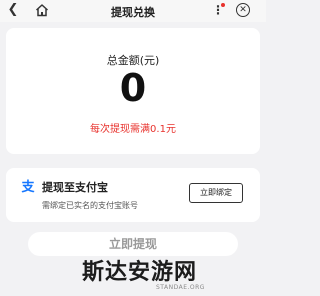  What do you see at coordinates (140, 272) in the screenshot?
I see `watermark-text: 斯达安游网` at bounding box center [140, 272].